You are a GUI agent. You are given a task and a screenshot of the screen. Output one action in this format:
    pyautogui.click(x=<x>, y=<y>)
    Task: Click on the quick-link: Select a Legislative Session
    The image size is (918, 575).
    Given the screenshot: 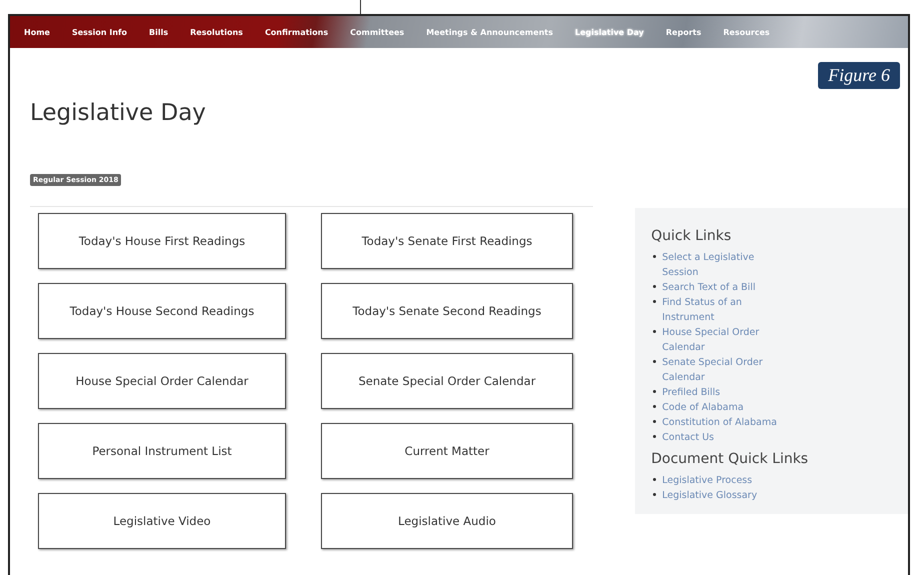 What is the action you would take?
    pyautogui.click(x=727, y=265)
    